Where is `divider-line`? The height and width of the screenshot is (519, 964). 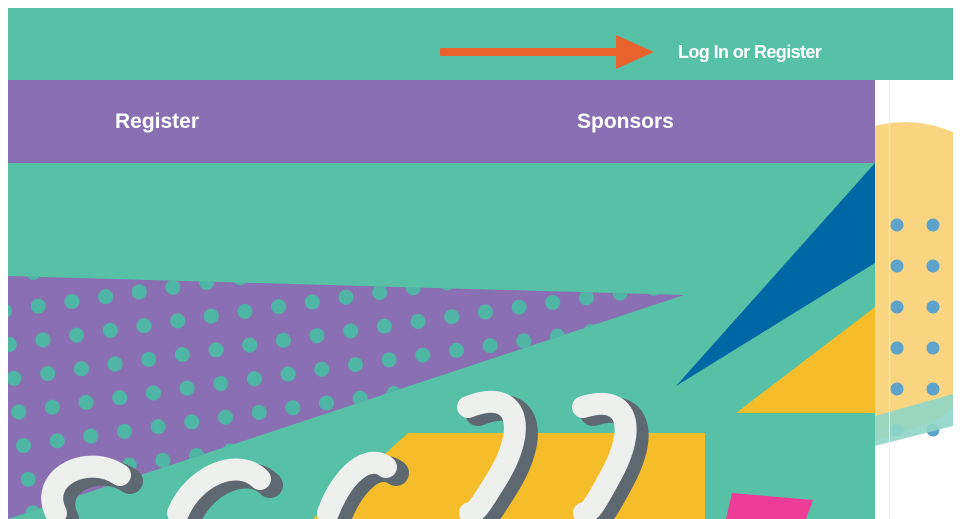 divider-line is located at coordinates (889, 299).